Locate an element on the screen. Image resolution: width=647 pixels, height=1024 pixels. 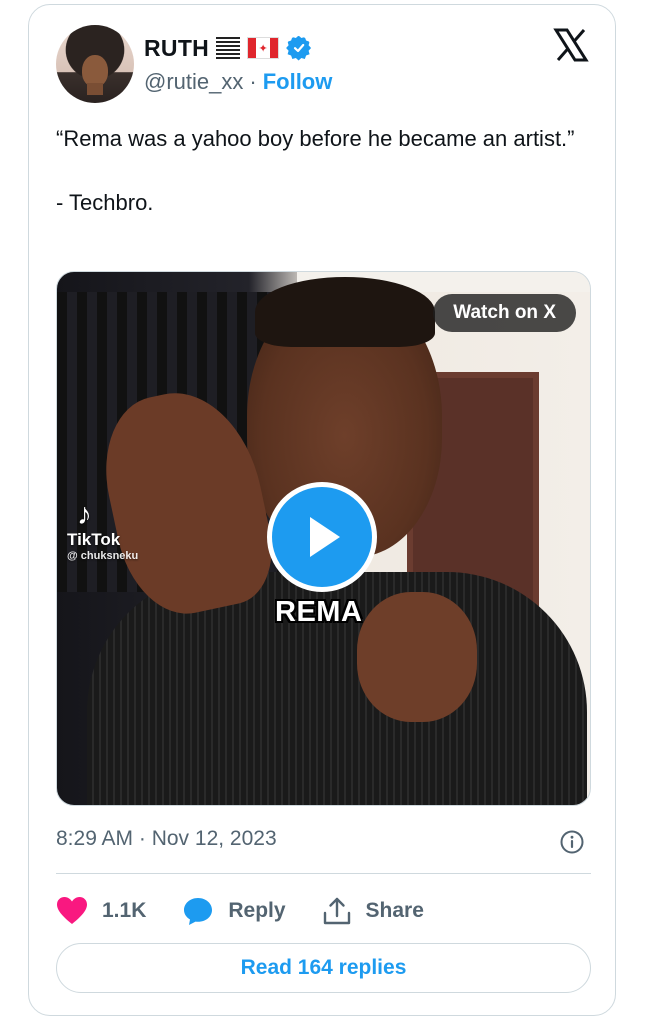
tiktok-brand: TikTok is located at coordinates (94, 539).